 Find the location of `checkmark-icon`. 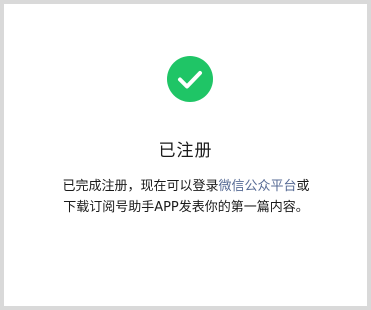

checkmark-icon is located at coordinates (190, 80).